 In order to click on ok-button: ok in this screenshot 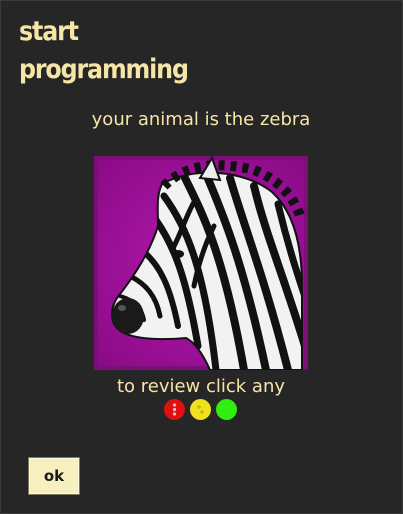, I will do `click(54, 476)`.